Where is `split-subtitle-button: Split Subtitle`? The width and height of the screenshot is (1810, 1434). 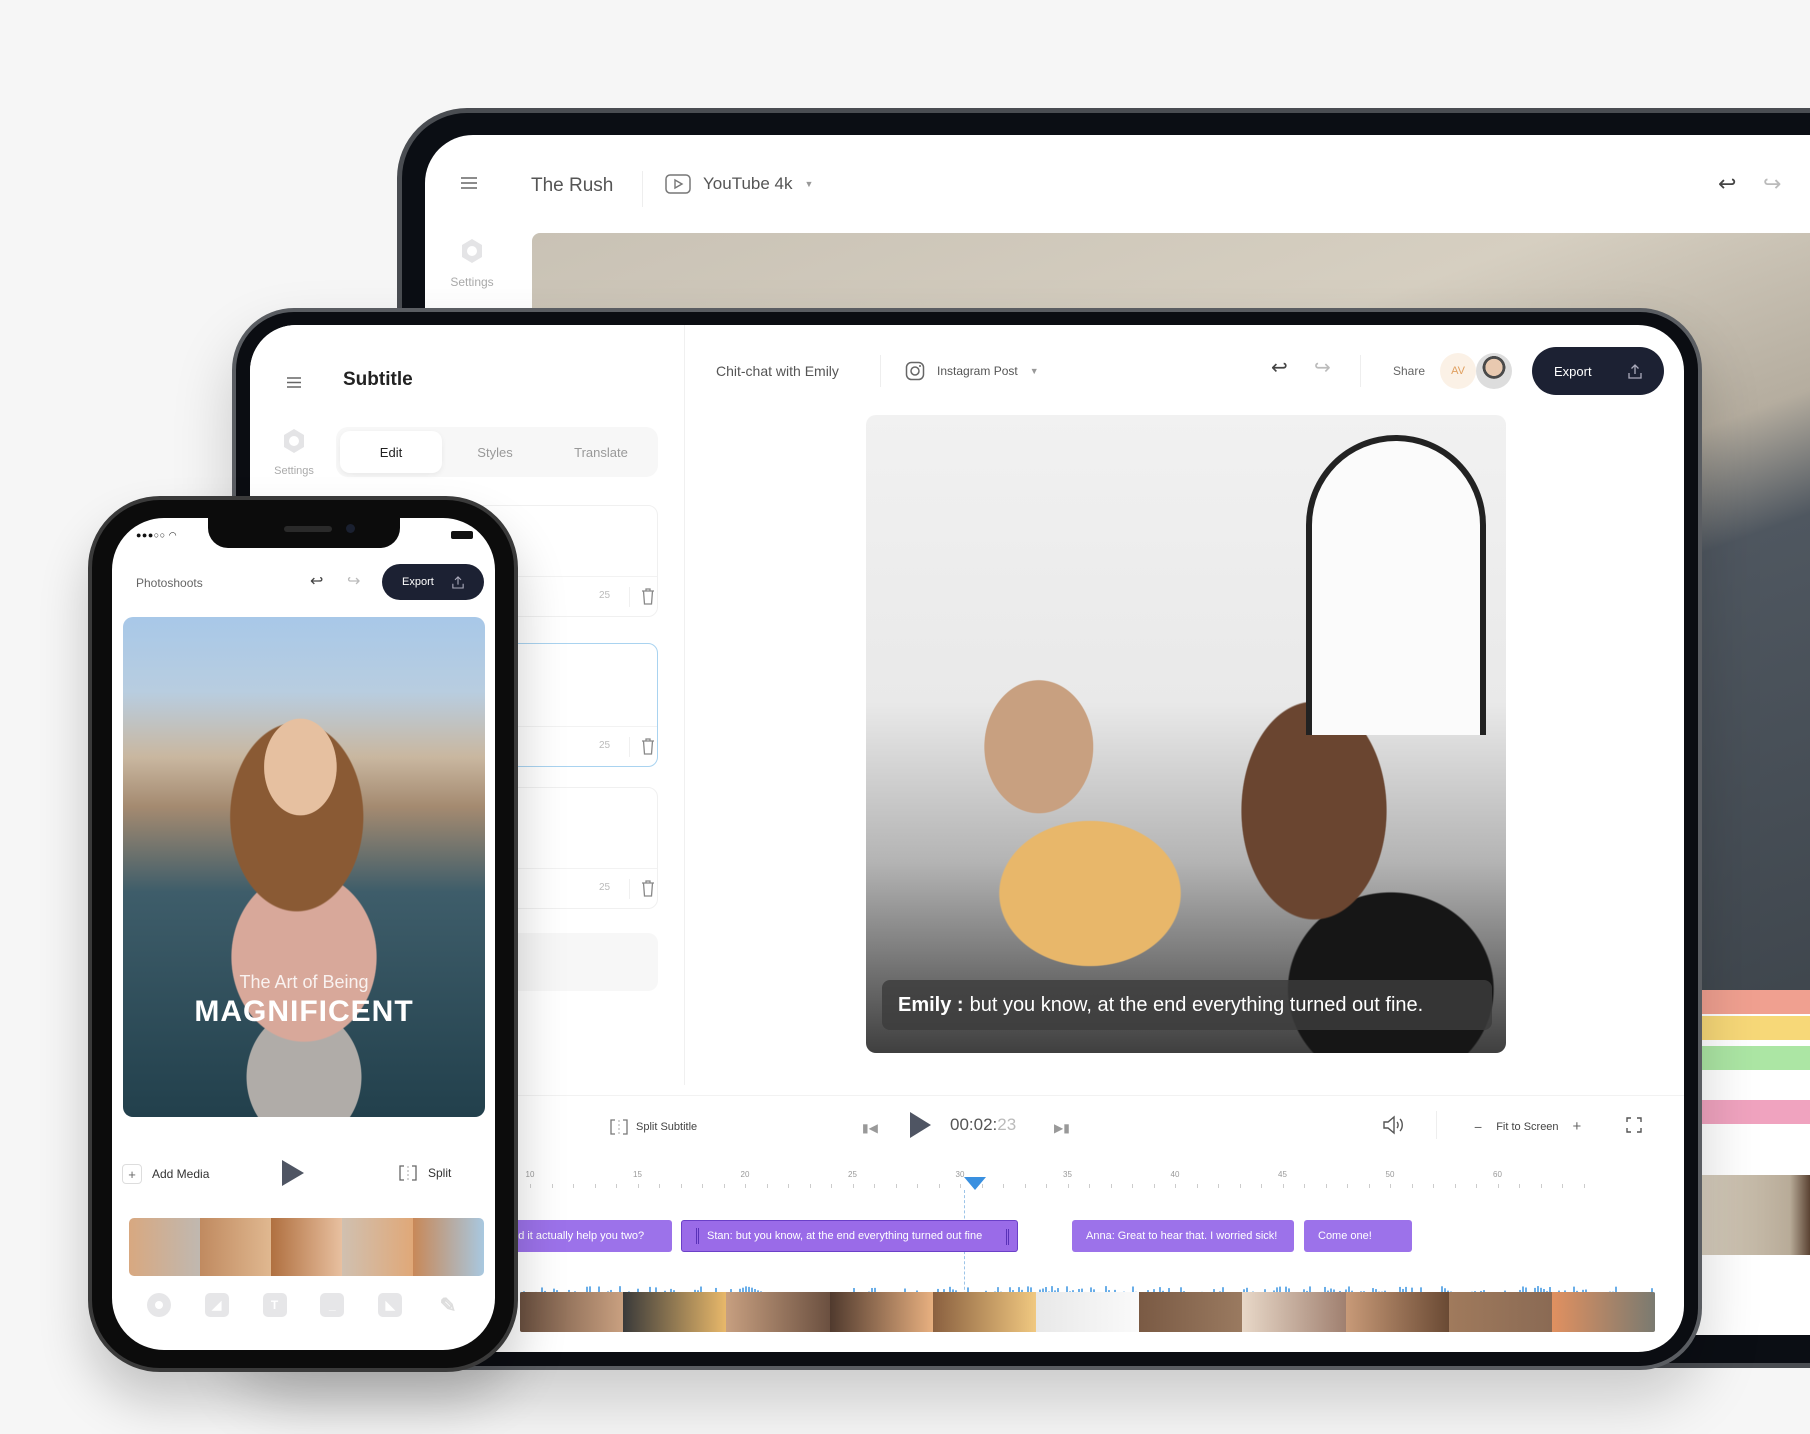
split-subtitle-button: Split Subtitle is located at coordinates (653, 1127).